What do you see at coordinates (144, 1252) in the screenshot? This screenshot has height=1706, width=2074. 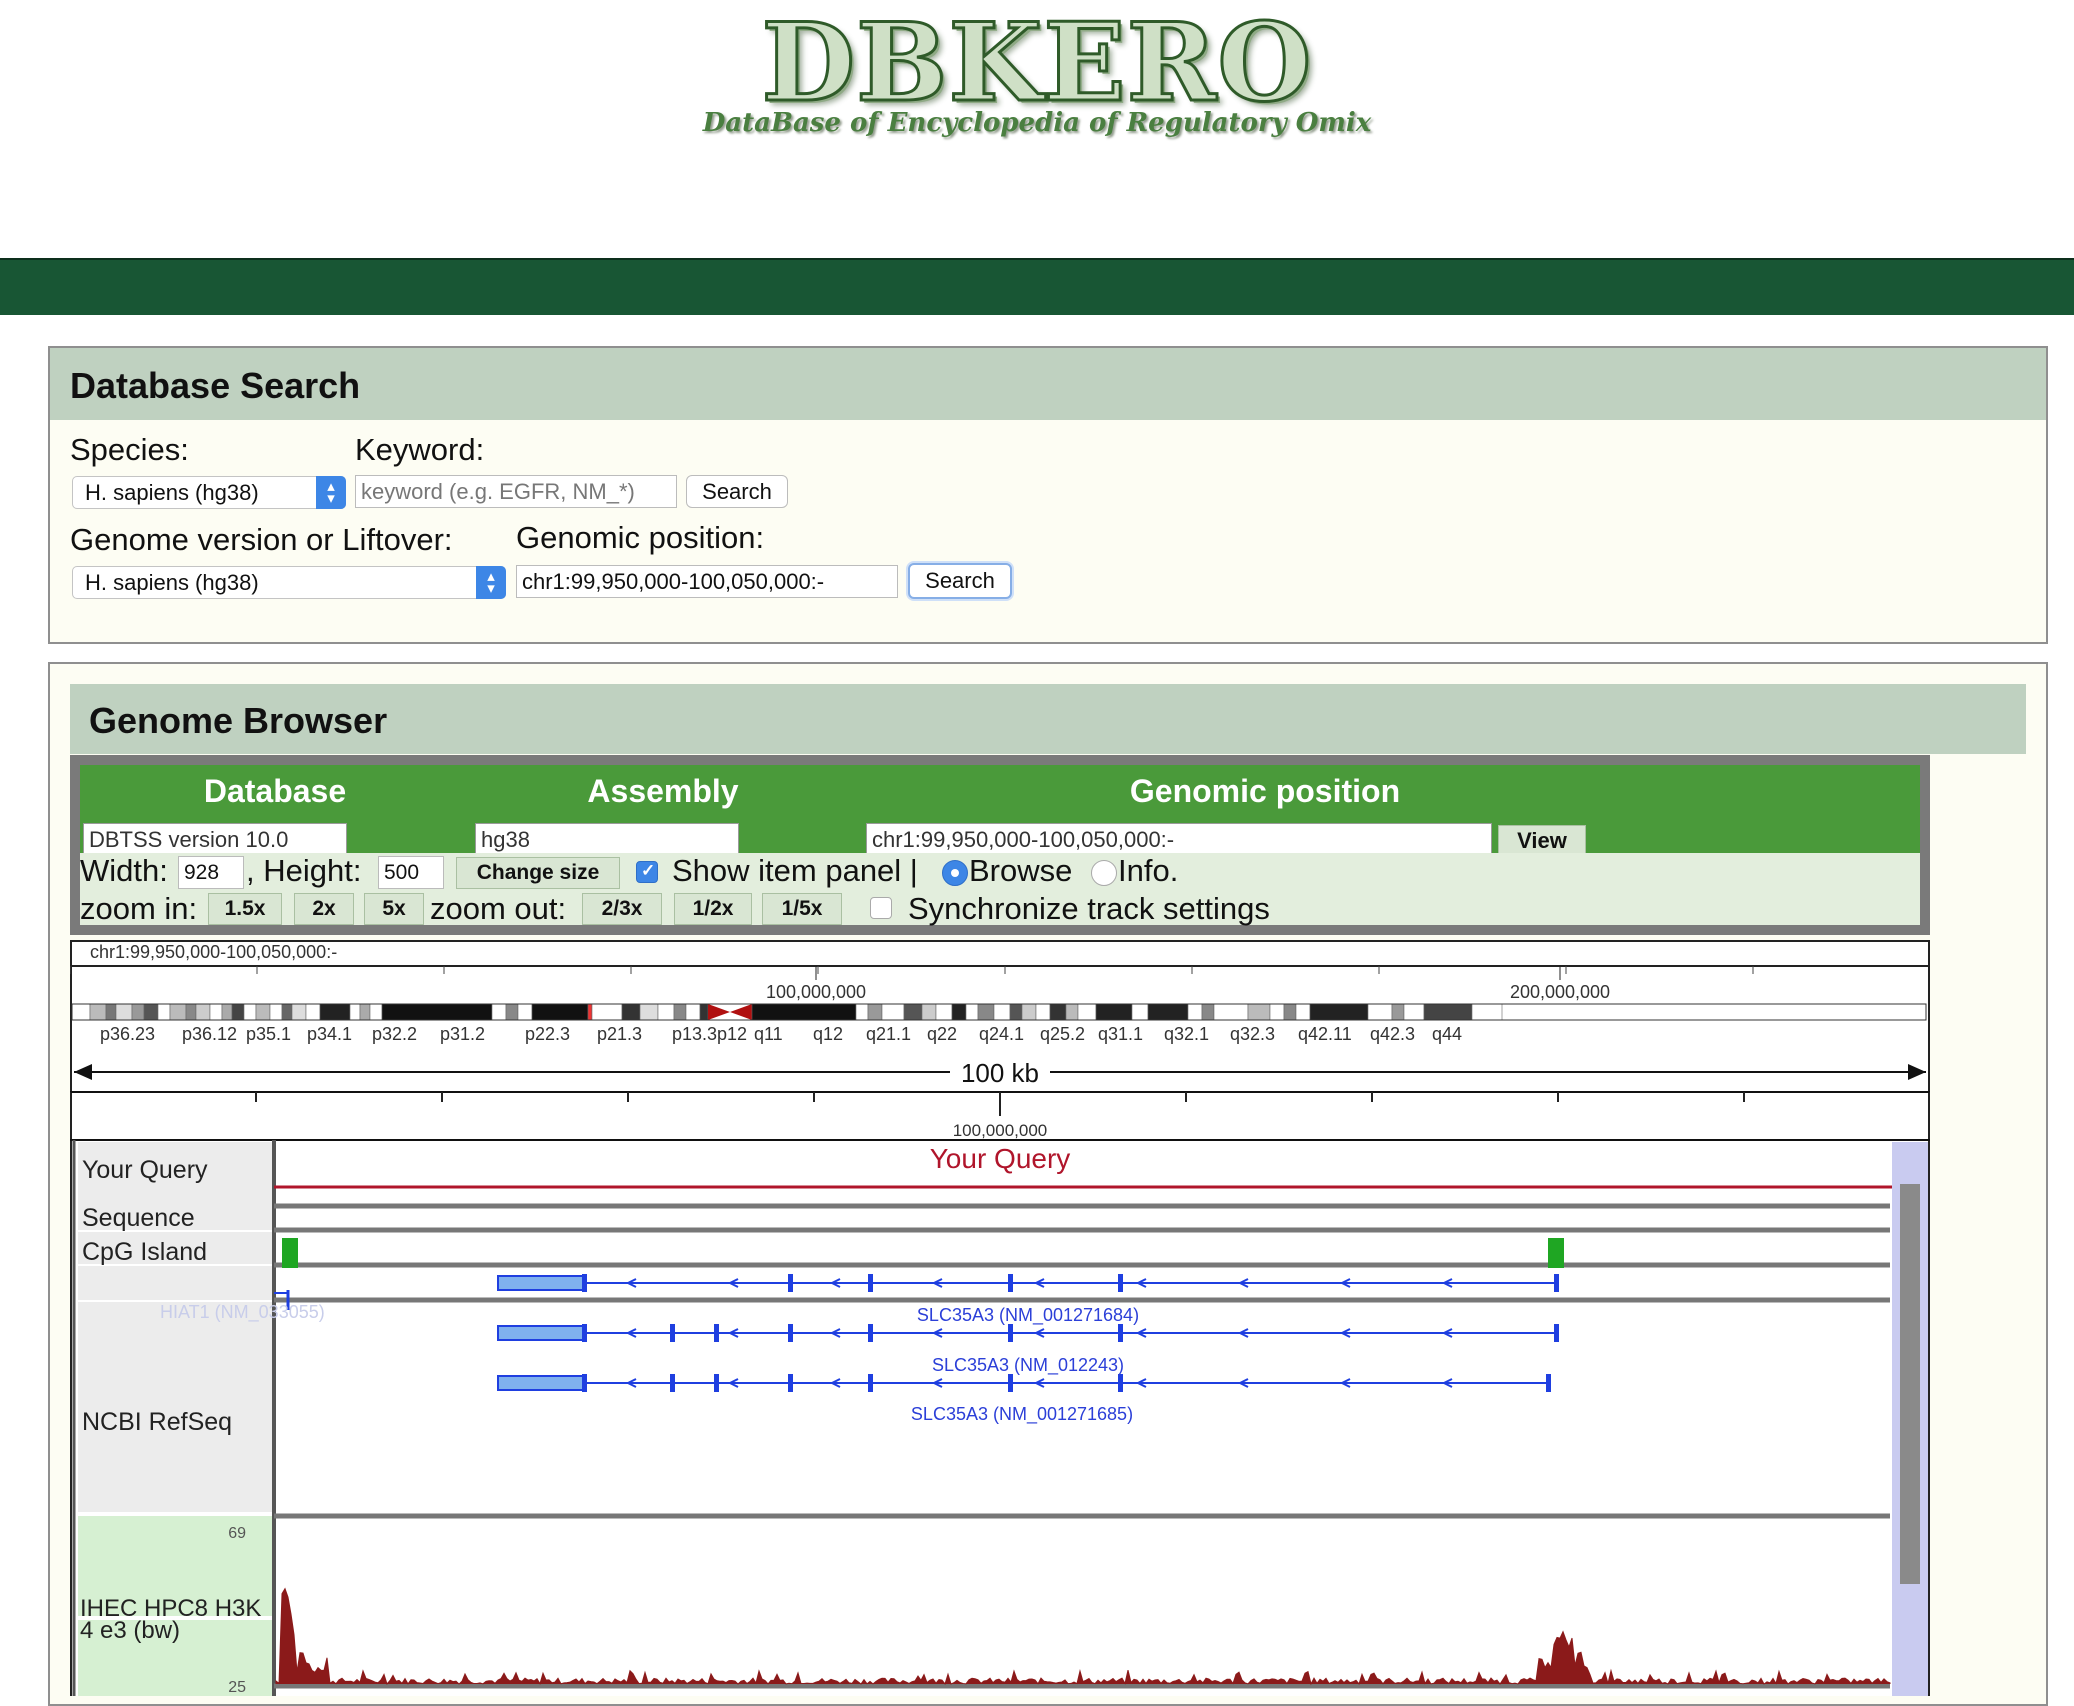 I see `track-label-cpg-island: CpG Island` at bounding box center [144, 1252].